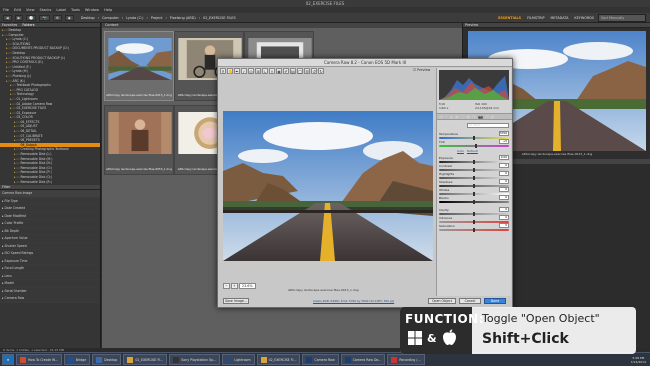 This screenshot has height=366, width=650. I want to click on forward-button: ▶, so click(19, 17).